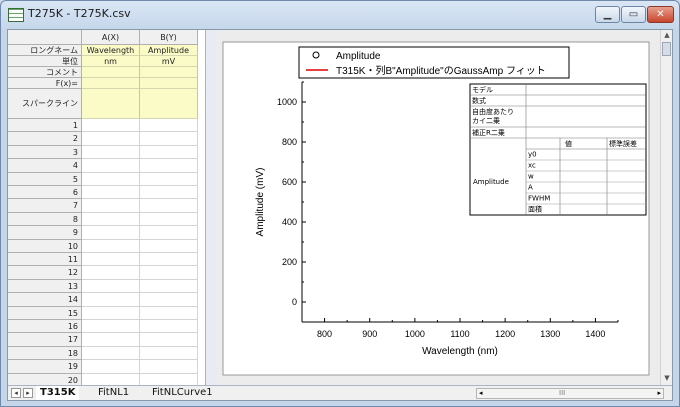 This screenshot has height=407, width=680. Describe the element at coordinates (340, 15) in the screenshot. I see `title-bar: T275K - T275K.csv ▁ ▭ ✕` at that location.